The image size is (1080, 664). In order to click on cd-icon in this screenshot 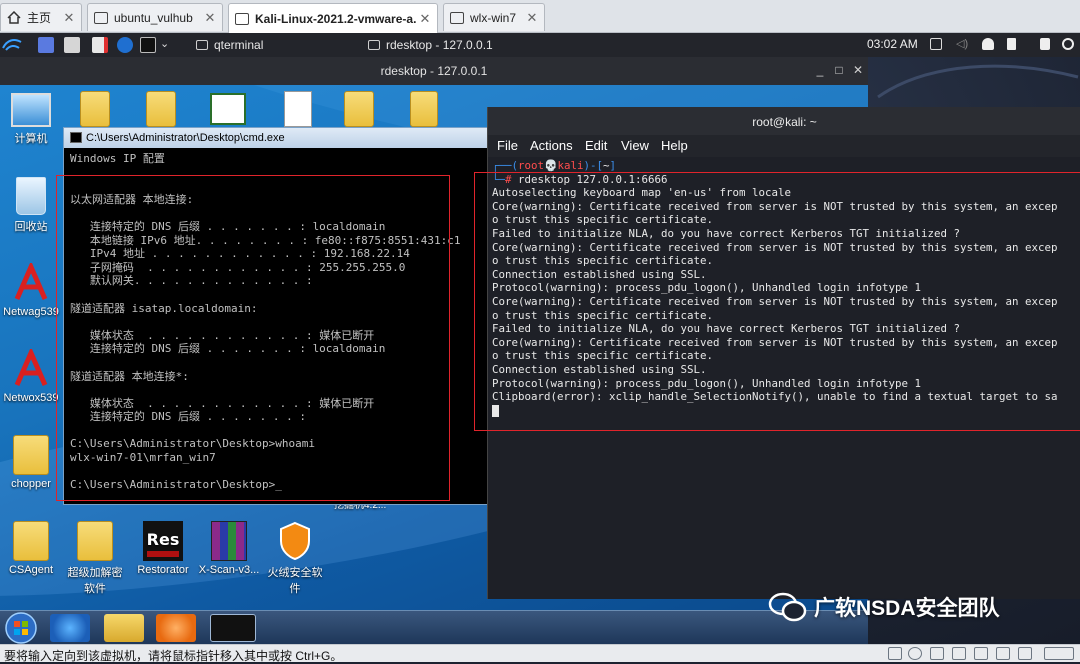, I will do `click(915, 653)`.